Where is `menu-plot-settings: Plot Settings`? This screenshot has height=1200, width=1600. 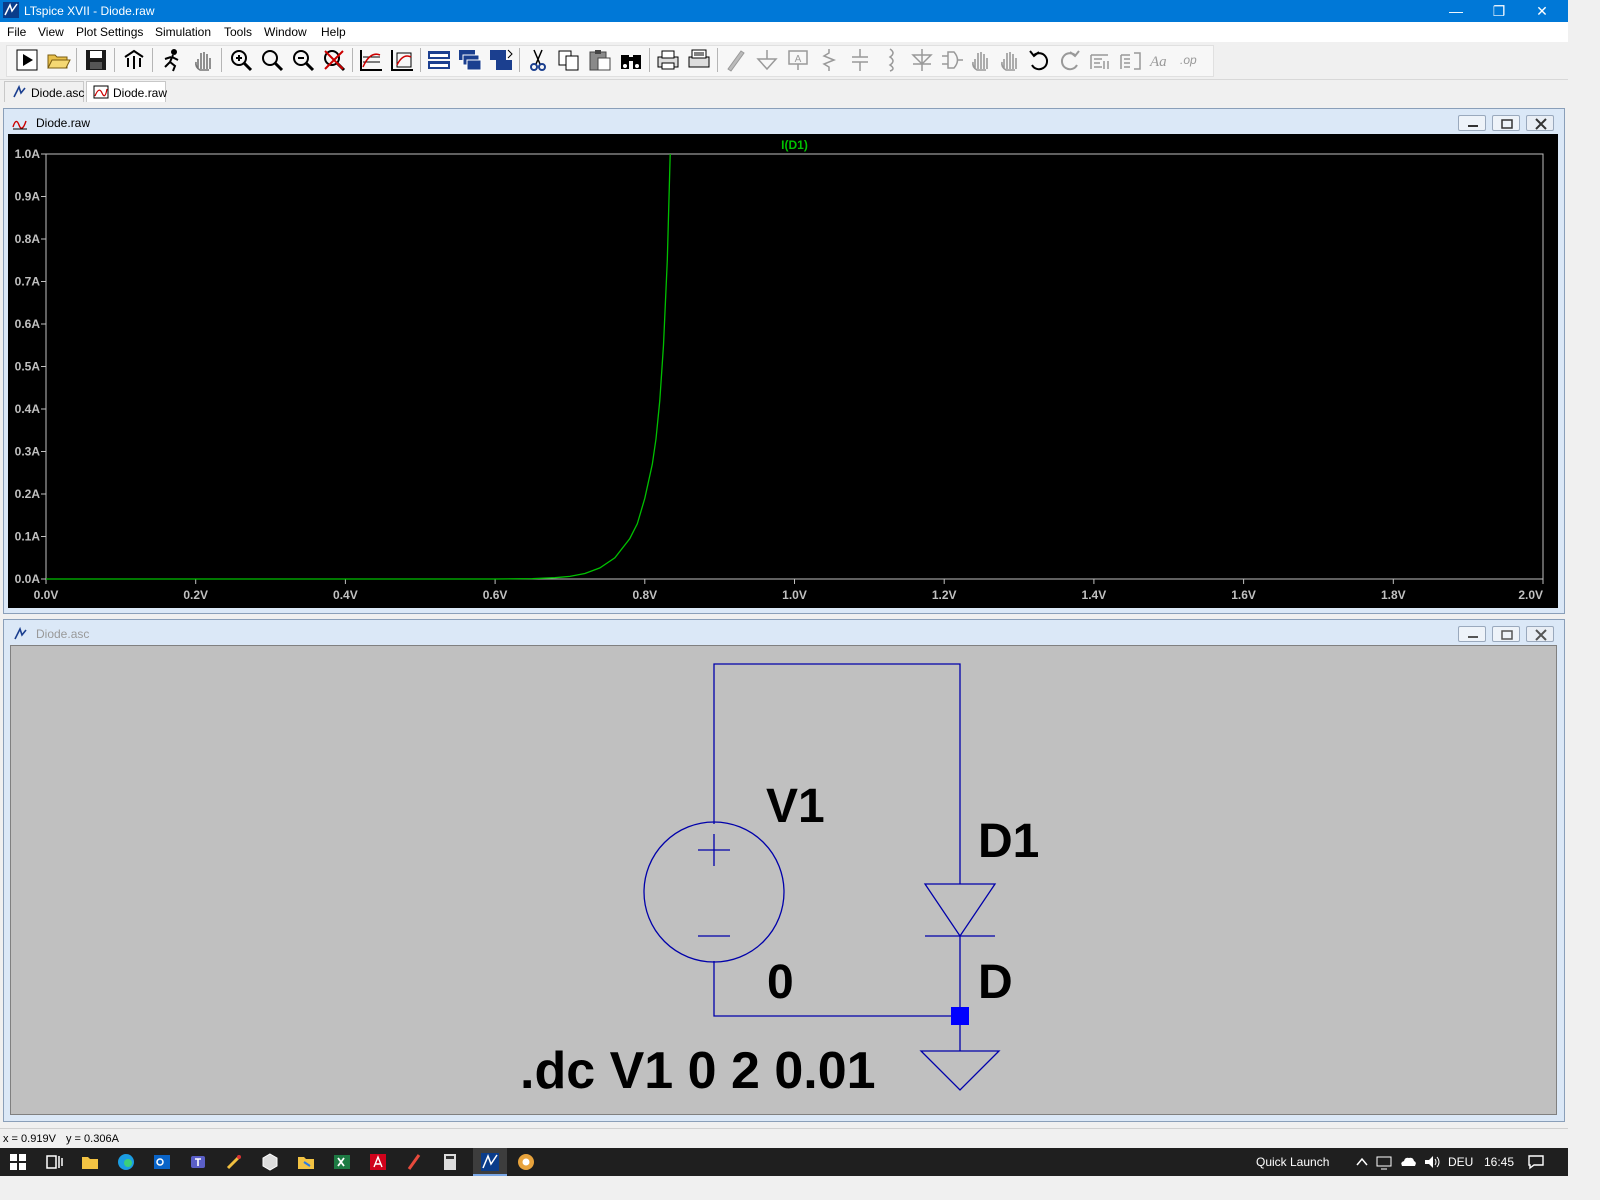 menu-plot-settings: Plot Settings is located at coordinates (109, 32).